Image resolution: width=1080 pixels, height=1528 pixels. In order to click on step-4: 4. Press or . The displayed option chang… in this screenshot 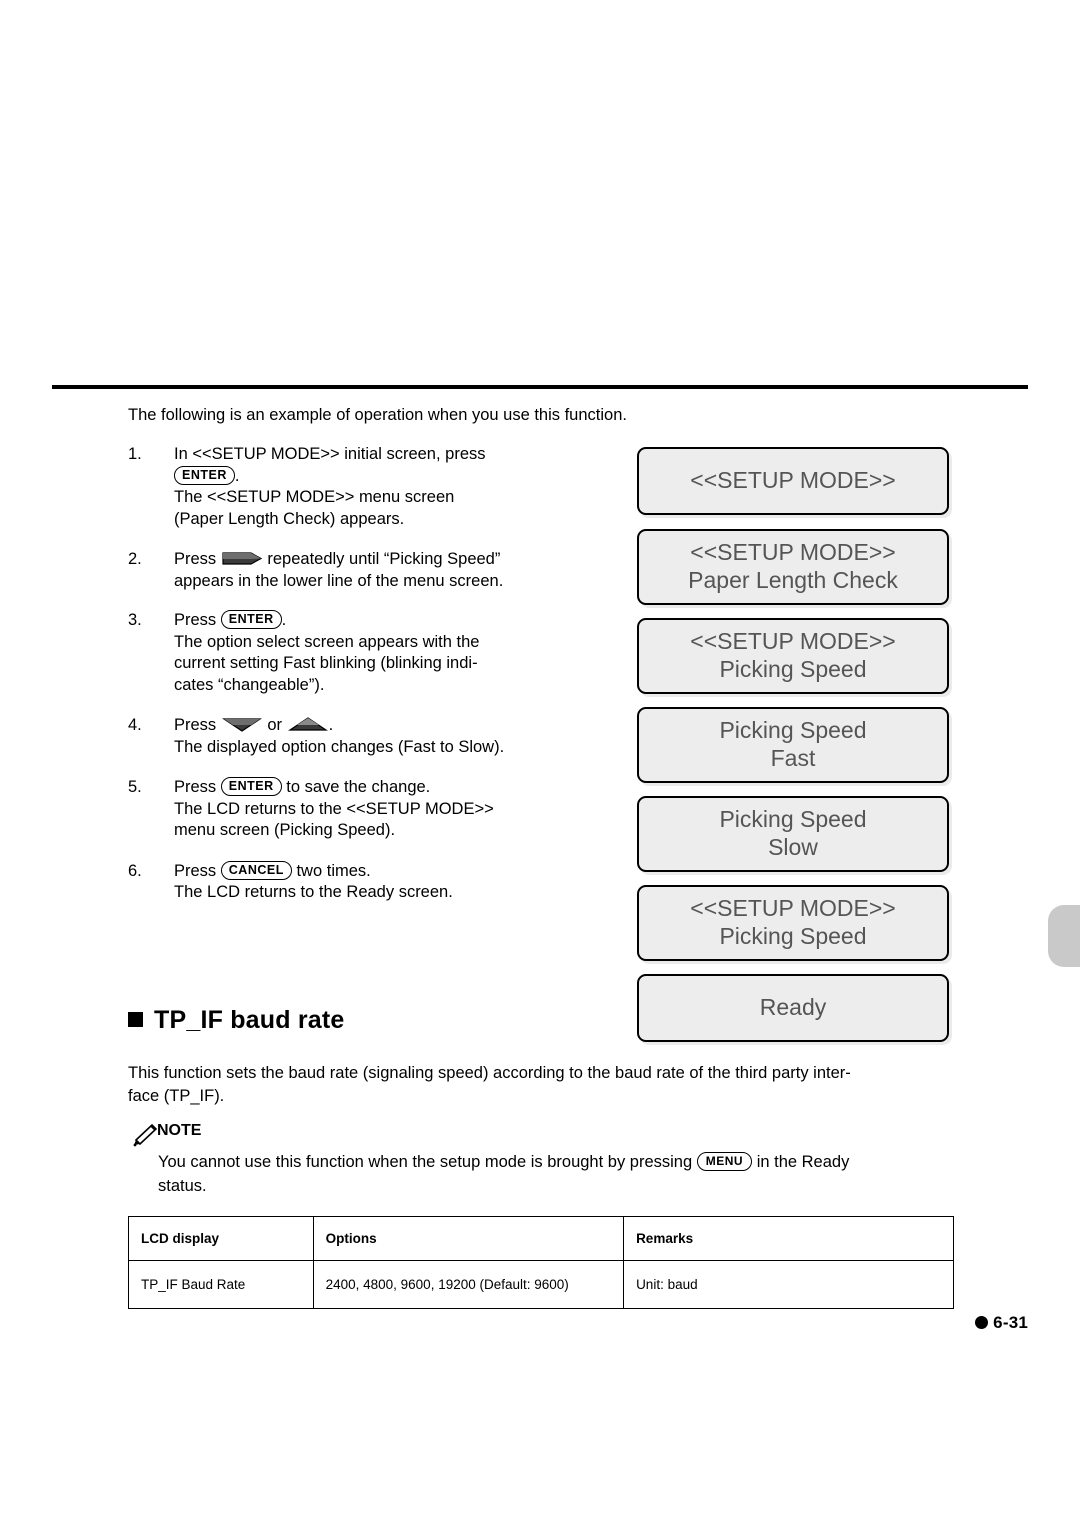, I will do `click(388, 736)`.